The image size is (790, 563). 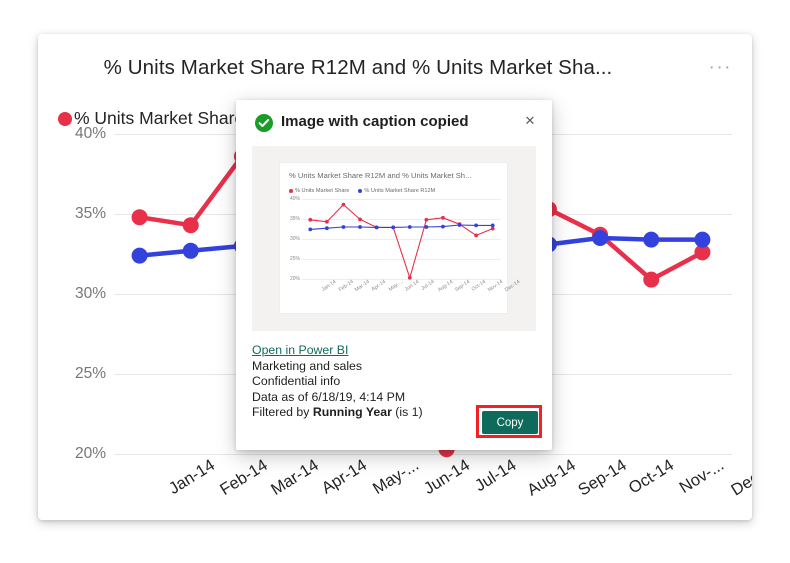 What do you see at coordinates (291, 191) in the screenshot?
I see `thumbnail-legend-marker-red` at bounding box center [291, 191].